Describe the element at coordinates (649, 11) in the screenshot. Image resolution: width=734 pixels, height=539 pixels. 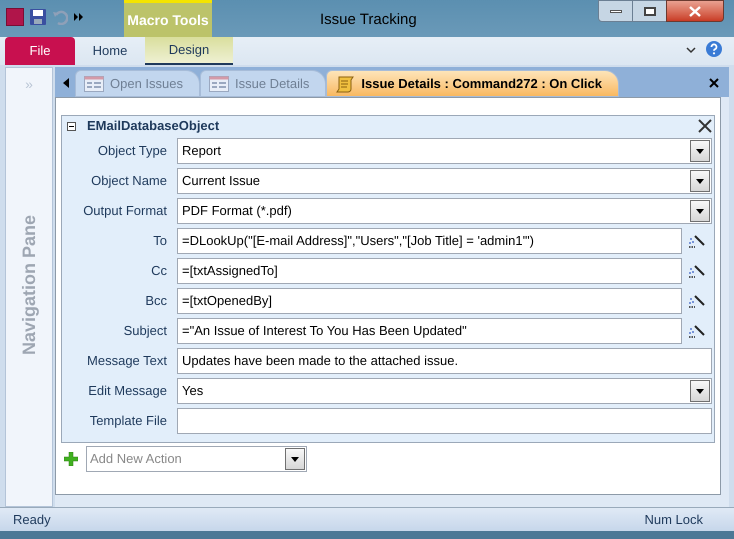
I see `maximize-button` at that location.